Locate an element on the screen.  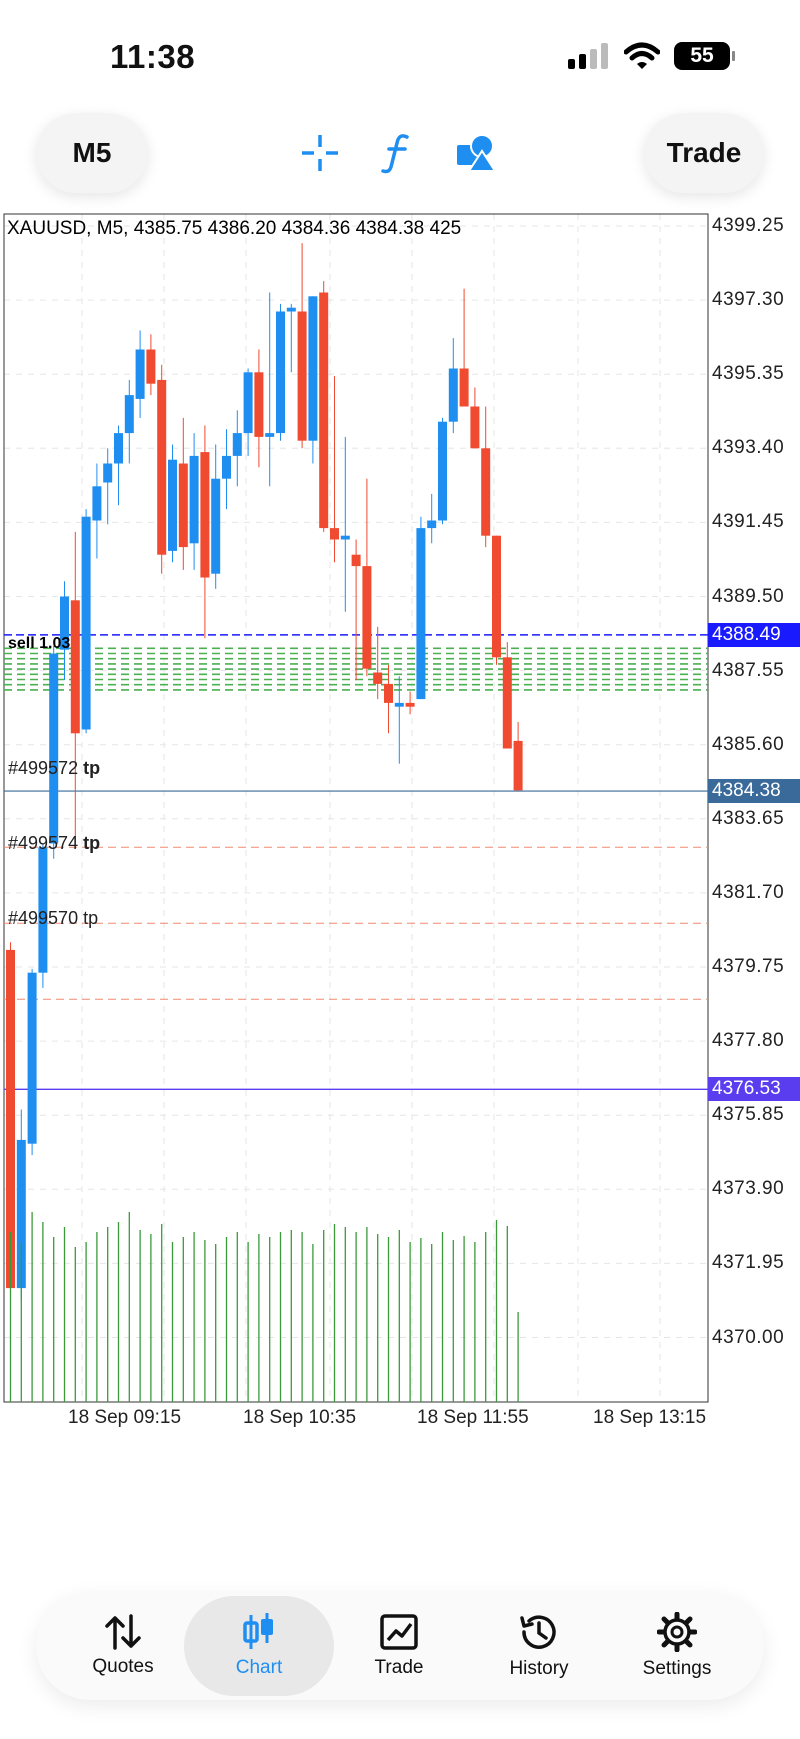
trade-chart-icon is located at coordinates (399, 1632).